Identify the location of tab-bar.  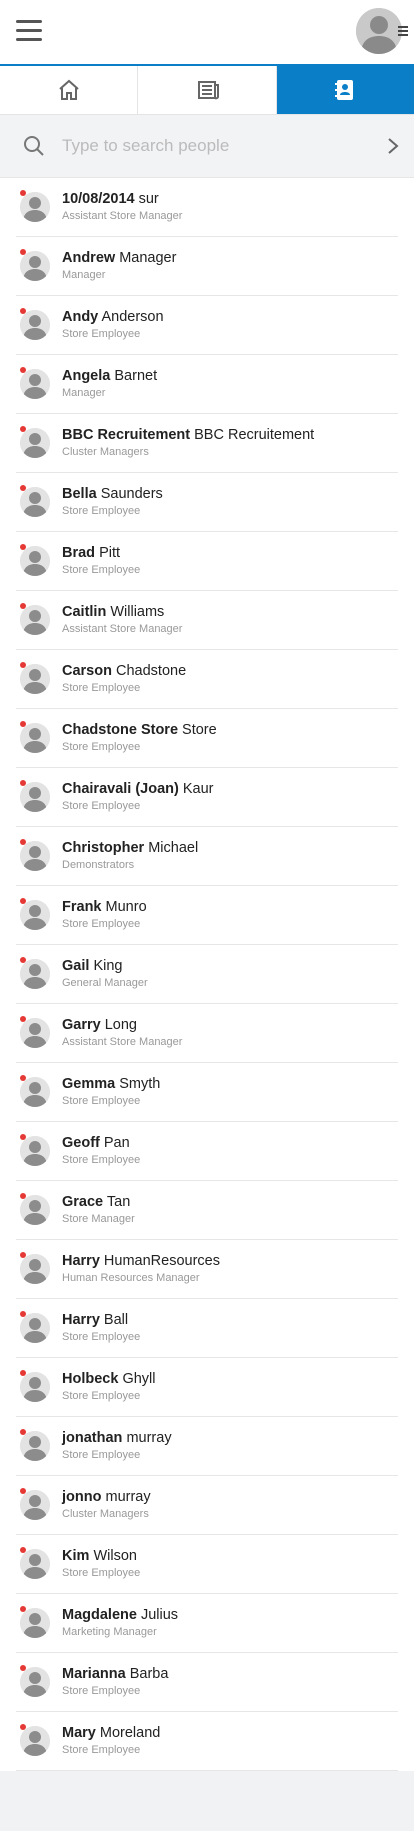
(207, 90).